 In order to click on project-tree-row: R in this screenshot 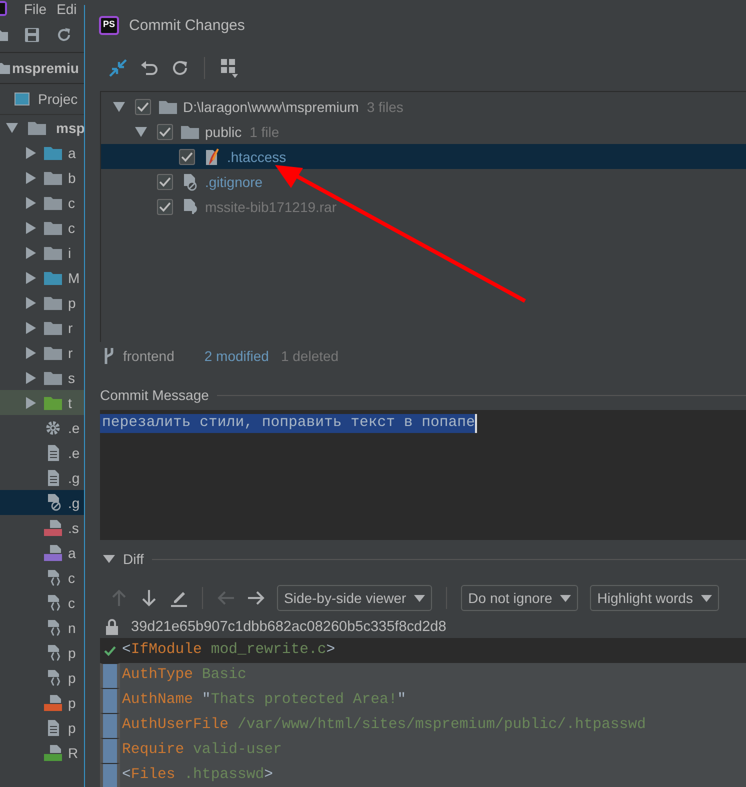, I will do `click(42, 752)`.